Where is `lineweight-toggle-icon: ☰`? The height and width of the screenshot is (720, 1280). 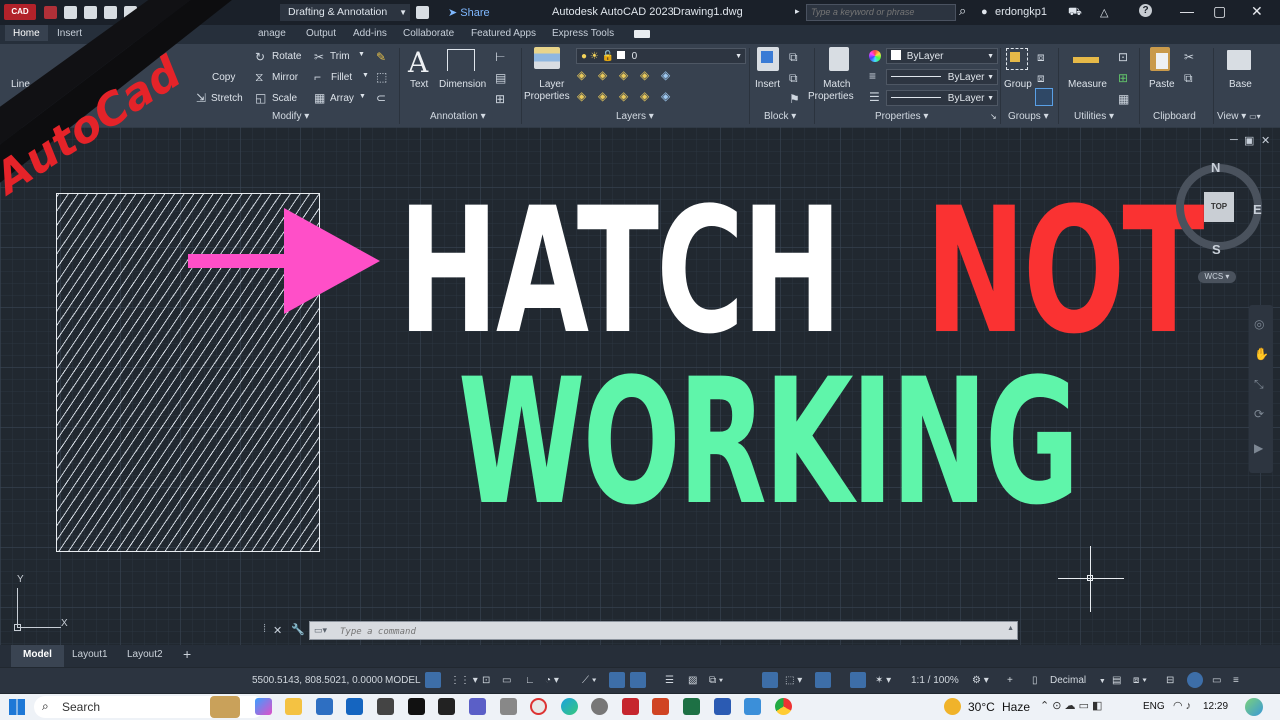
lineweight-toggle-icon: ☰ is located at coordinates (669, 680).